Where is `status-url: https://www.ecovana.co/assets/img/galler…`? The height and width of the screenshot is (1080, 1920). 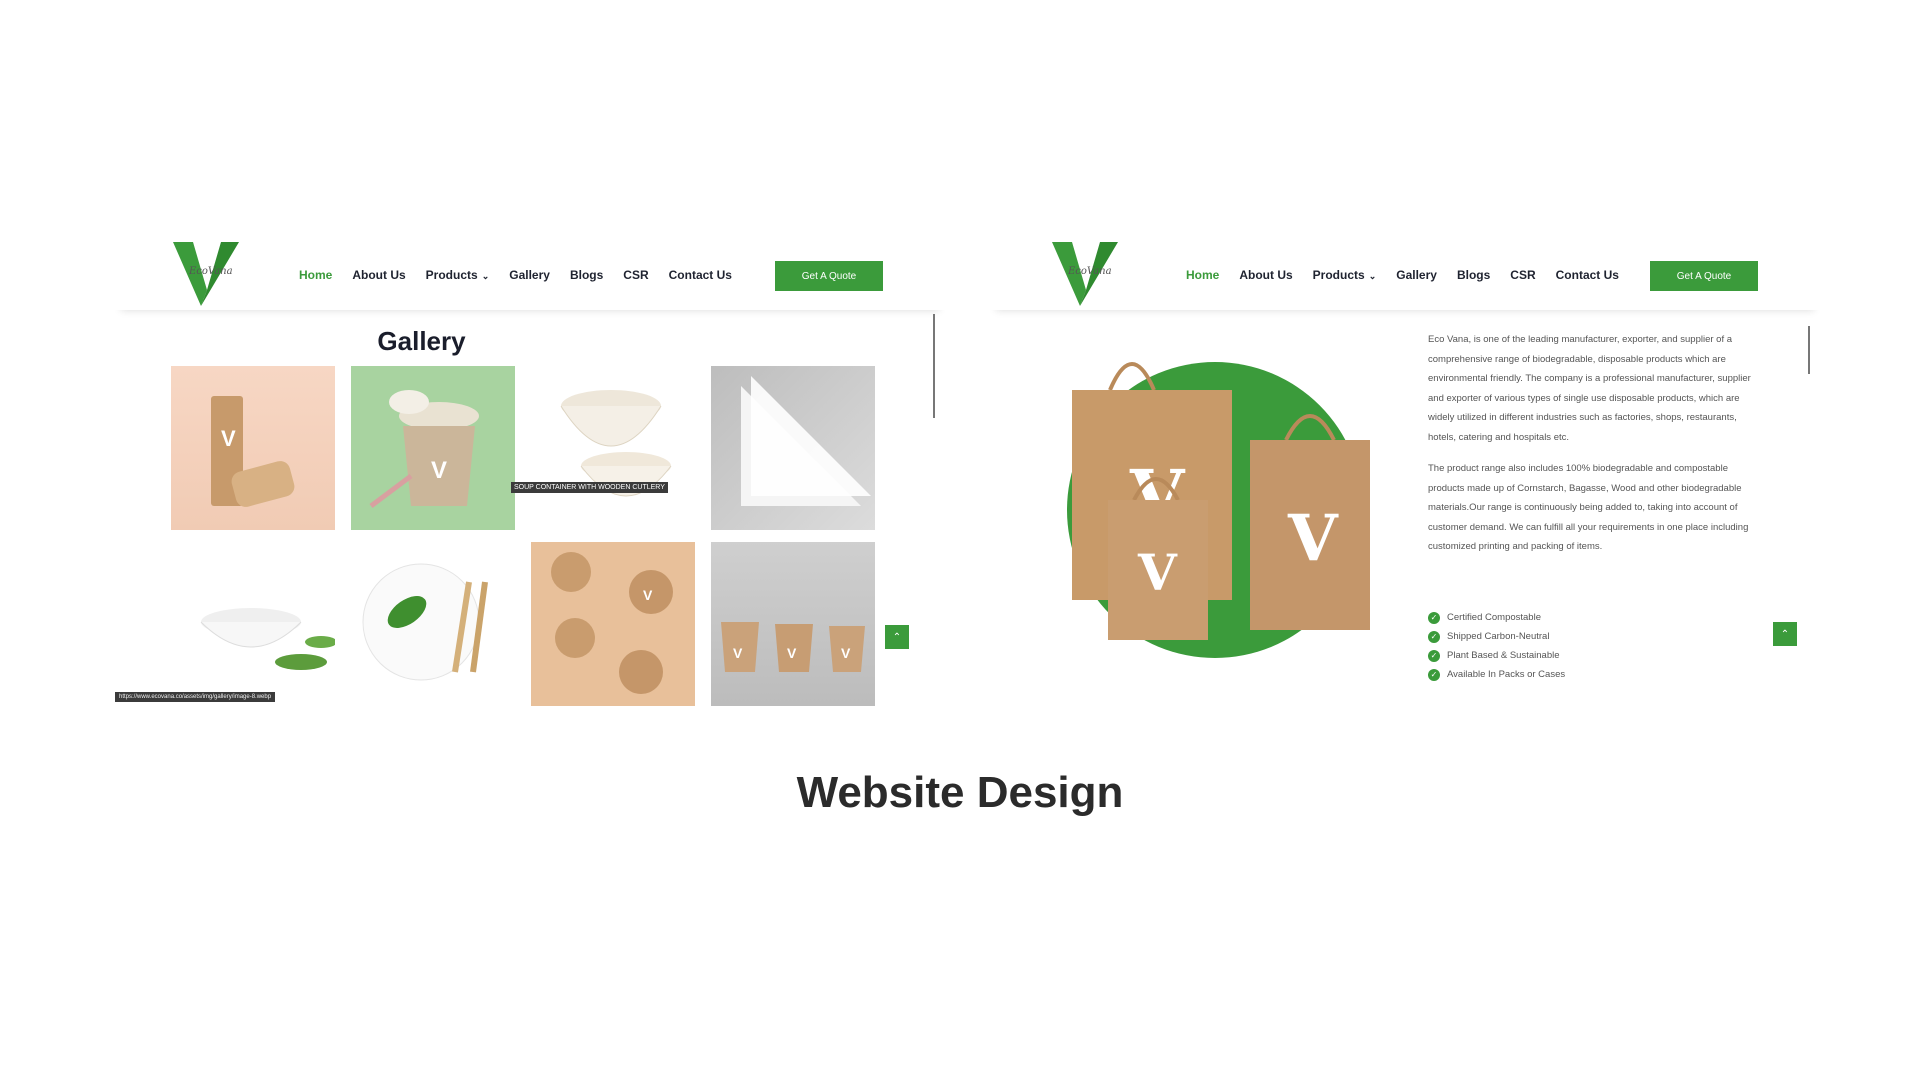 status-url: https://www.ecovana.co/assets/img/galler… is located at coordinates (195, 697).